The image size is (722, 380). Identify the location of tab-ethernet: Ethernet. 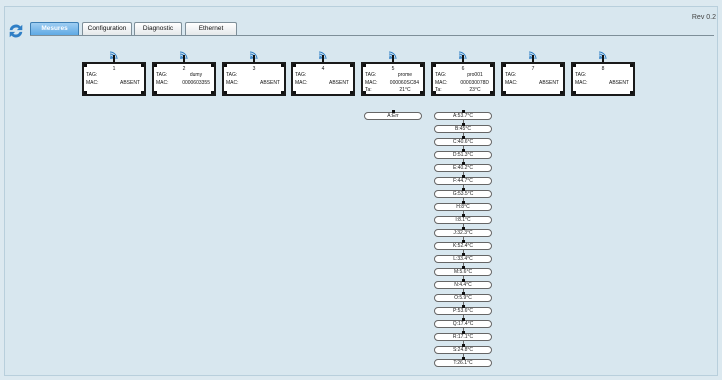
(211, 28).